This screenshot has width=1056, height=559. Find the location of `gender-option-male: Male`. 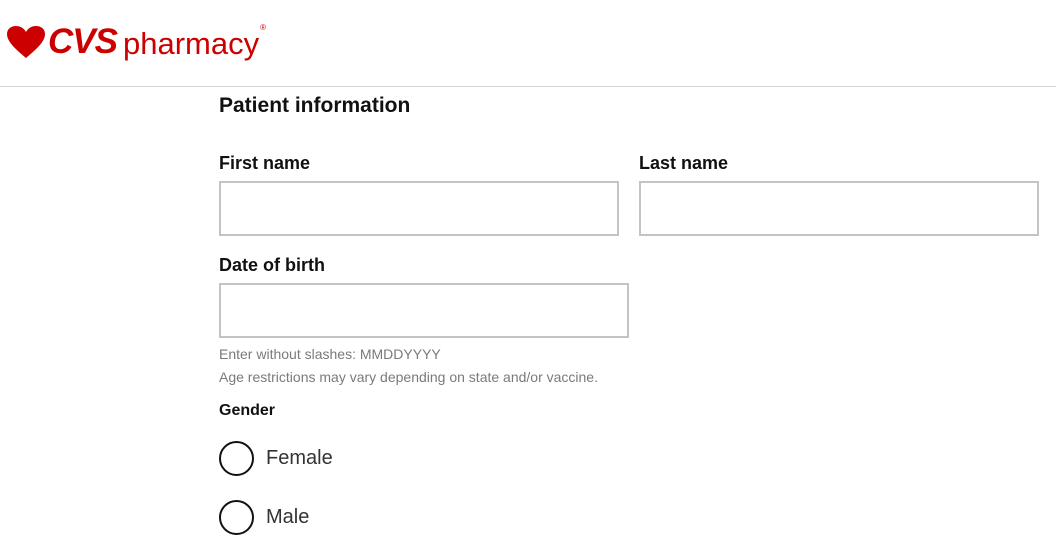

gender-option-male: Male is located at coordinates (264, 517).